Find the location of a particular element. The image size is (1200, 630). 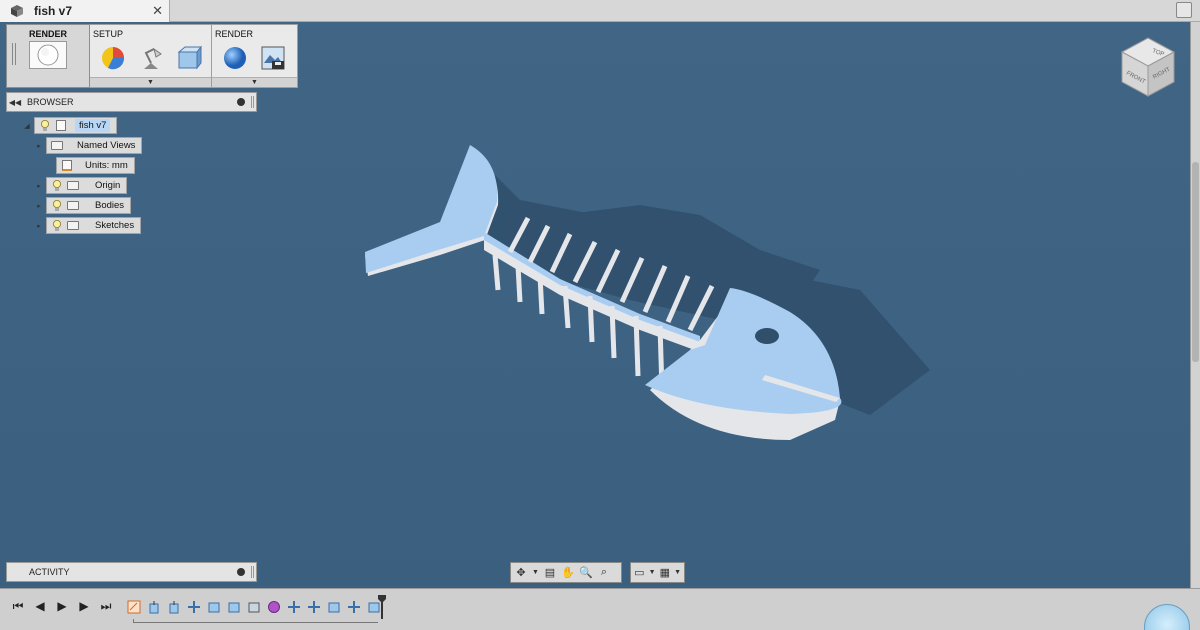

close-tab-icon: ✕ is located at coordinates (157, 11).